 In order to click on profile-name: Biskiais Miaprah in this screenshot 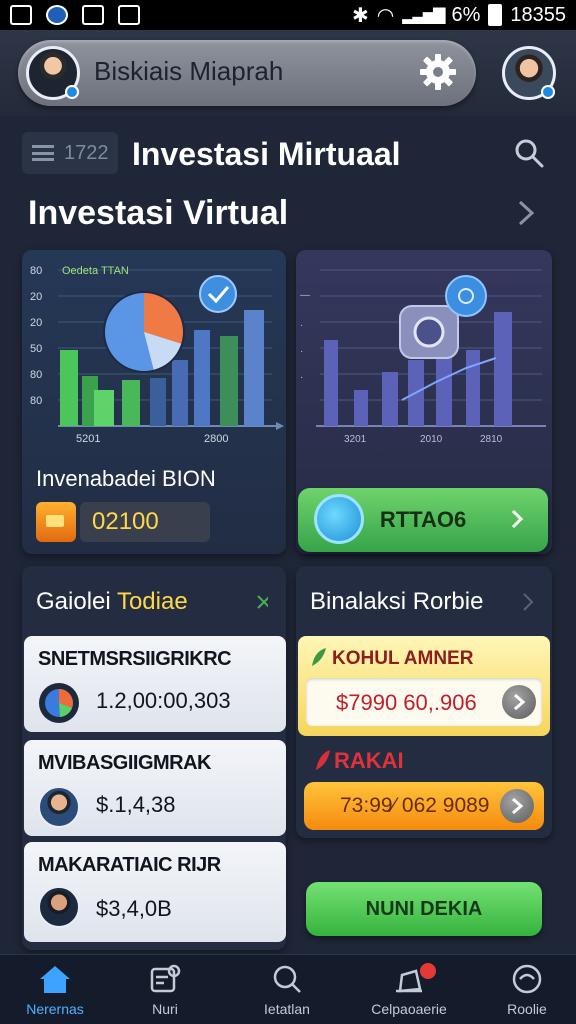, I will do `click(189, 71)`.